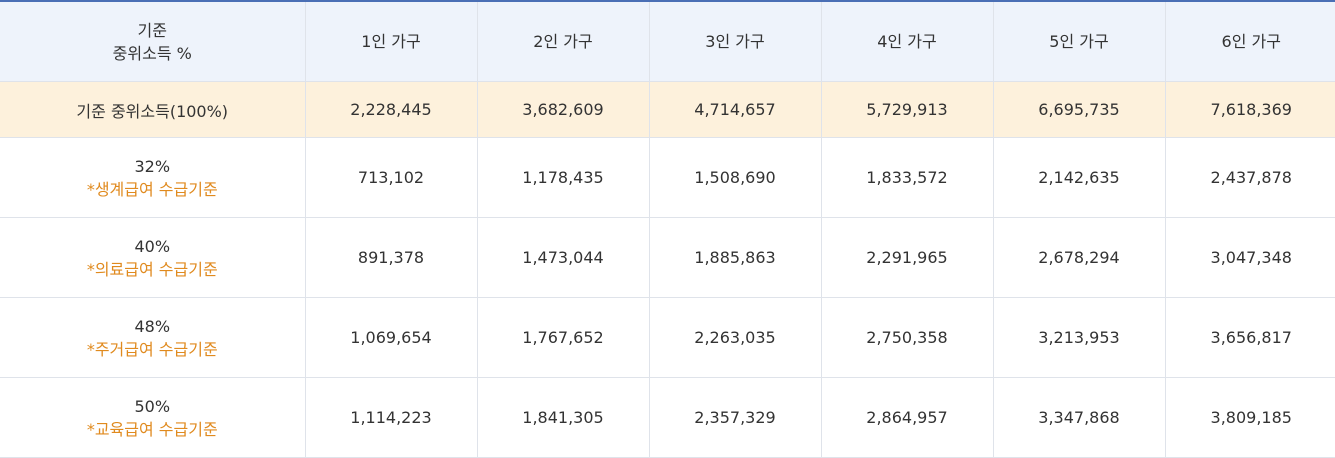 Image resolution: width=1335 pixels, height=458 pixels. I want to click on row-percent: 48%, so click(152, 326).